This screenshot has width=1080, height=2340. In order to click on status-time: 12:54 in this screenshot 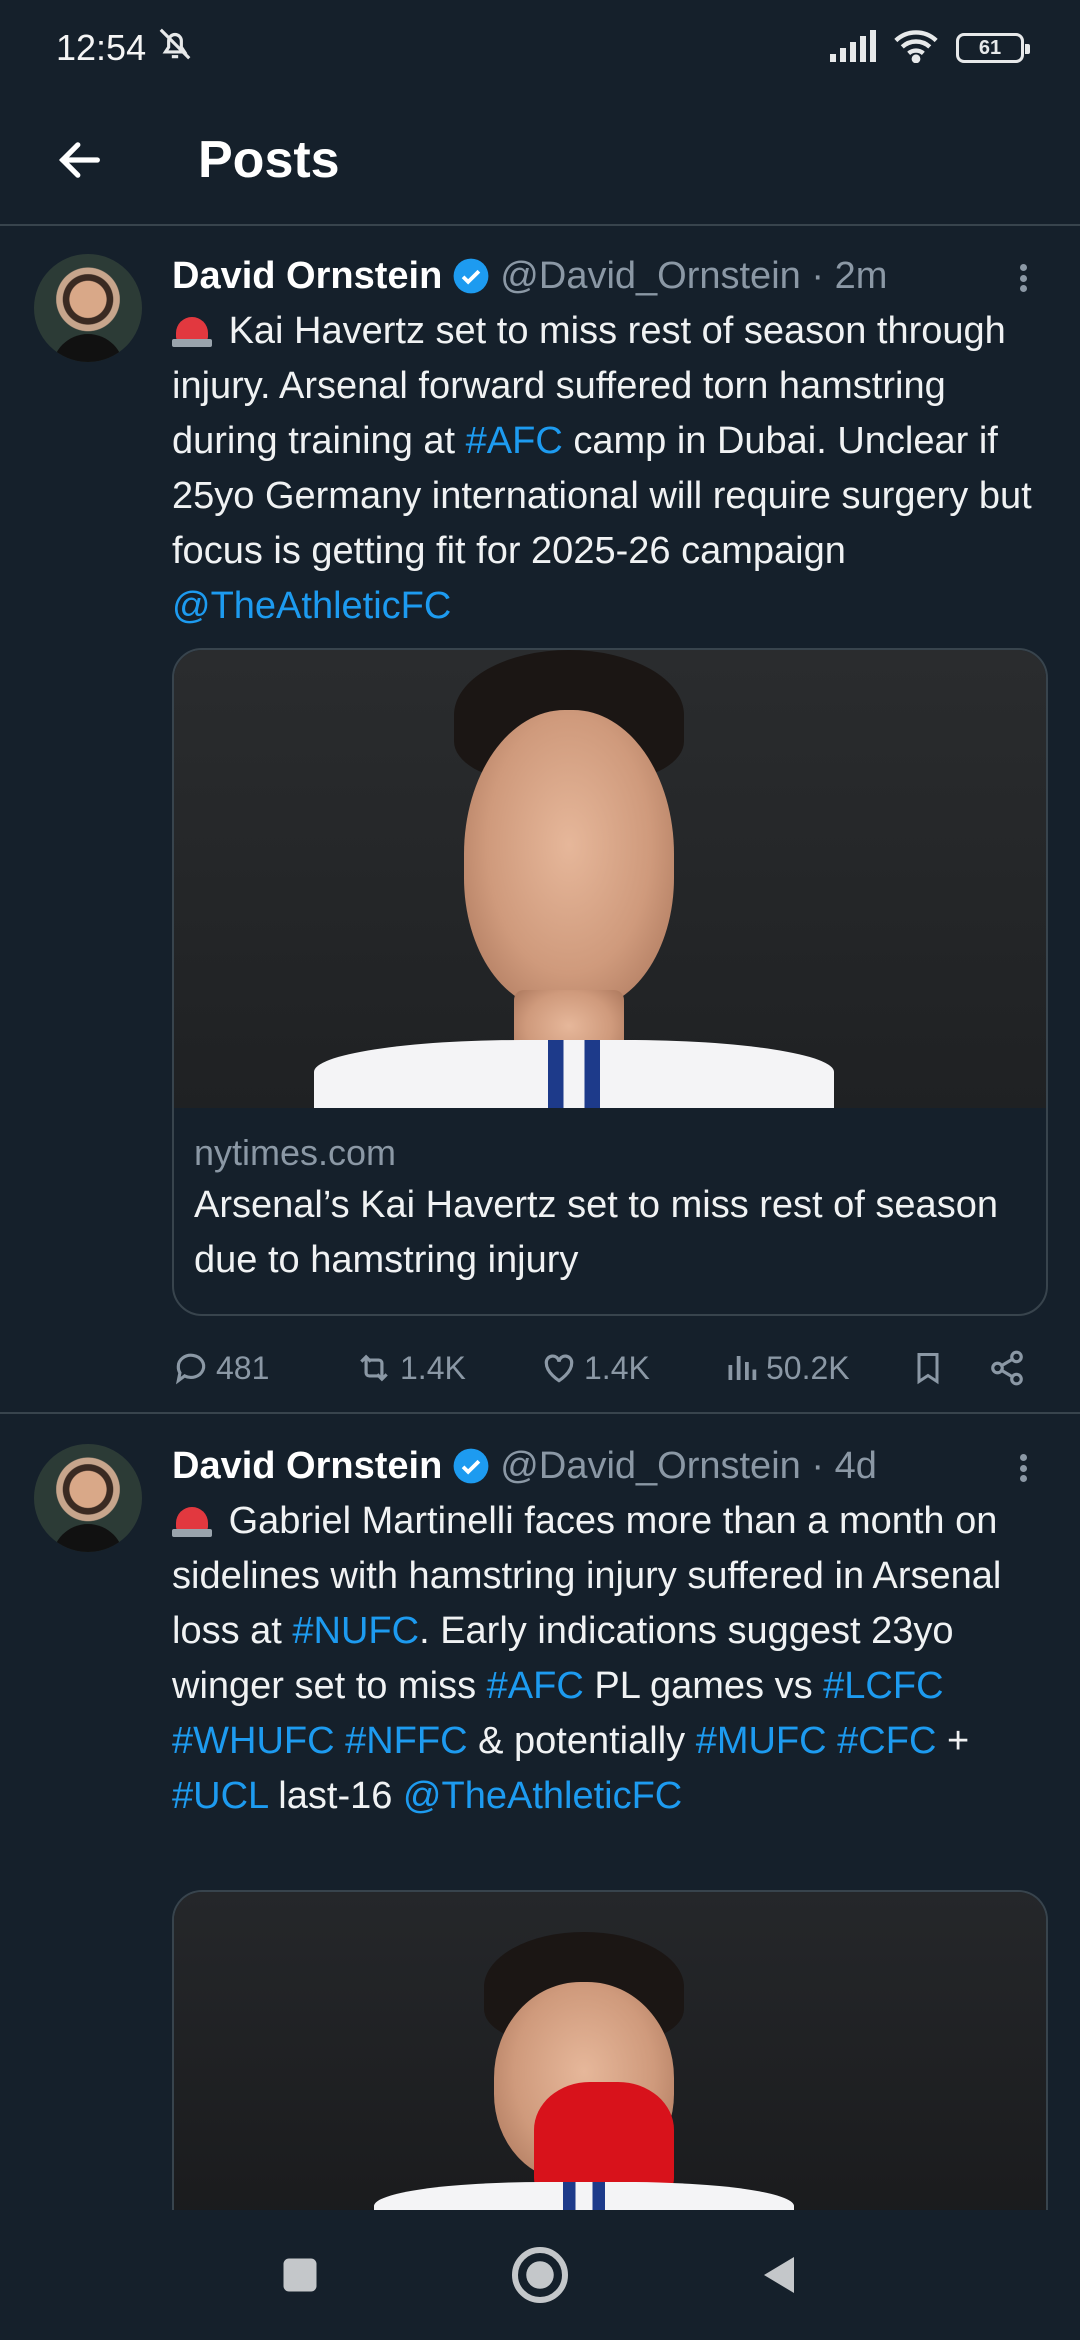, I will do `click(101, 47)`.